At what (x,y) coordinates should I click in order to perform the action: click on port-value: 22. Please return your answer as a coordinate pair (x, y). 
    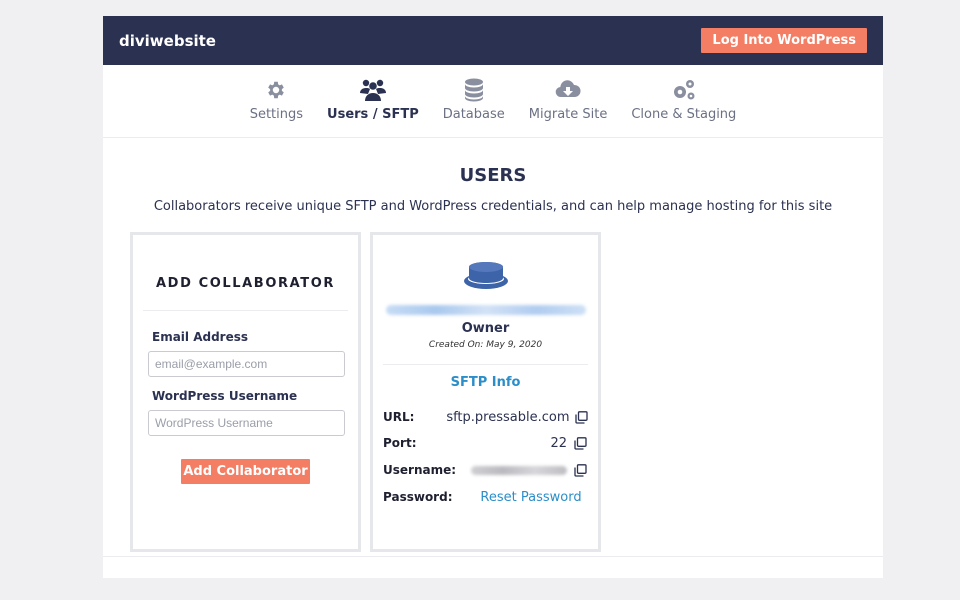
    Looking at the image, I should click on (558, 443).